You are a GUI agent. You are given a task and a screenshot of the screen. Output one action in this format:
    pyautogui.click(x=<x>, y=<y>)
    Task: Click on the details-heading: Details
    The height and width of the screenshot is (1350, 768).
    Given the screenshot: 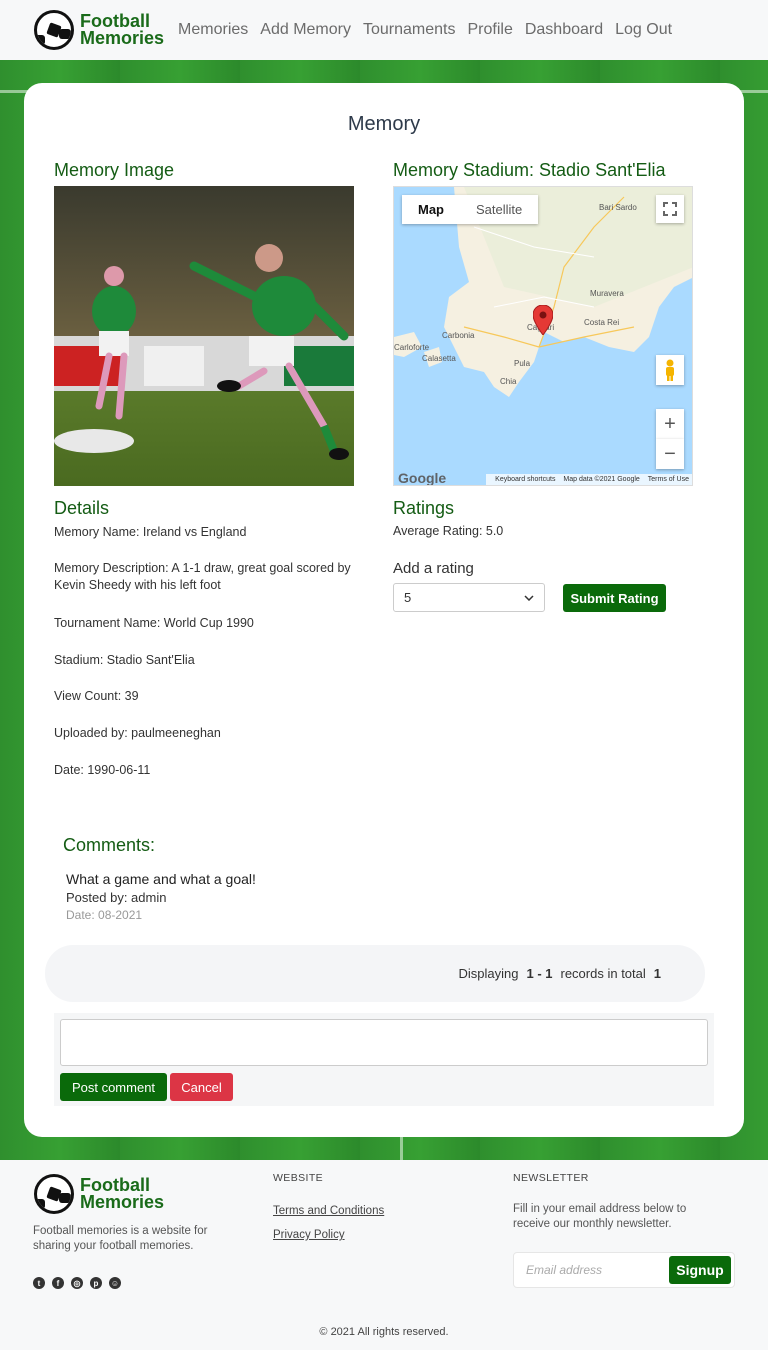 What is the action you would take?
    pyautogui.click(x=82, y=508)
    